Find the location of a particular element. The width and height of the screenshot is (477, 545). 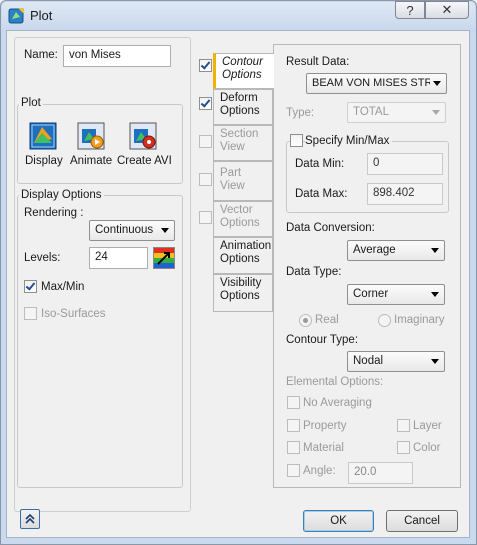

type-label: Type: is located at coordinates (300, 113).